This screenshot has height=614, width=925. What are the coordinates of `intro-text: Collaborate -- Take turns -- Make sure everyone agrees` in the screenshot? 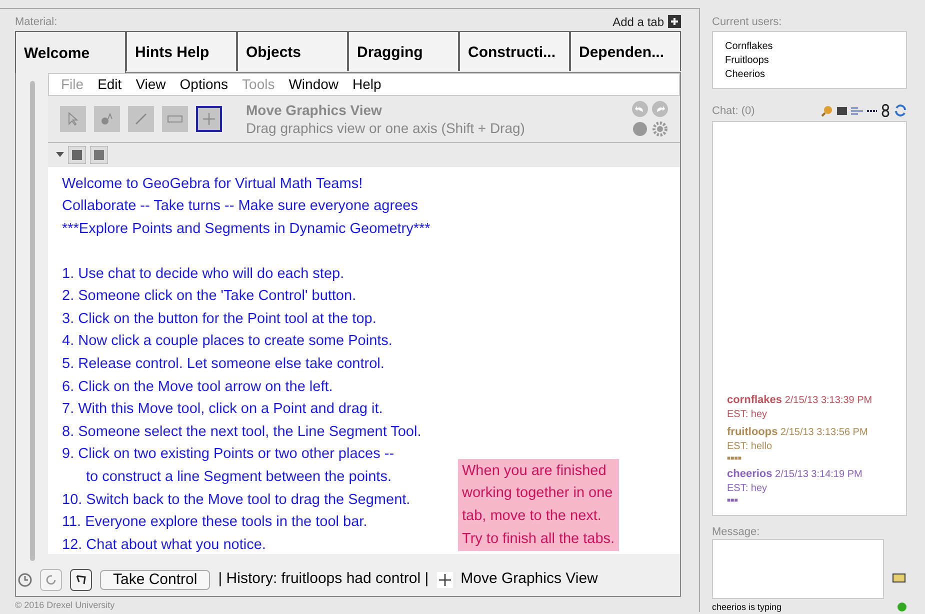 It's located at (240, 206).